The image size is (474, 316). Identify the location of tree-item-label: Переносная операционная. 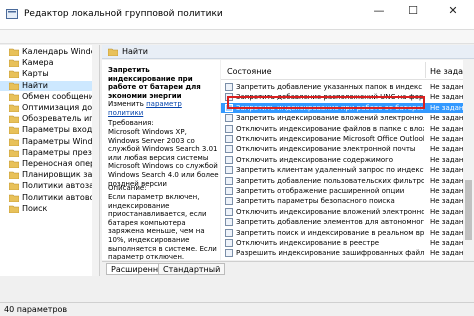
(60, 163).